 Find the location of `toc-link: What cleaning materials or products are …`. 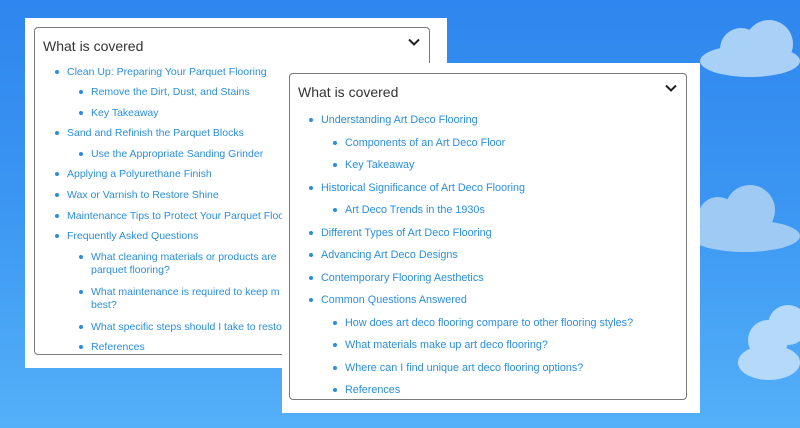

toc-link: What cleaning materials or products are … is located at coordinates (185, 264).